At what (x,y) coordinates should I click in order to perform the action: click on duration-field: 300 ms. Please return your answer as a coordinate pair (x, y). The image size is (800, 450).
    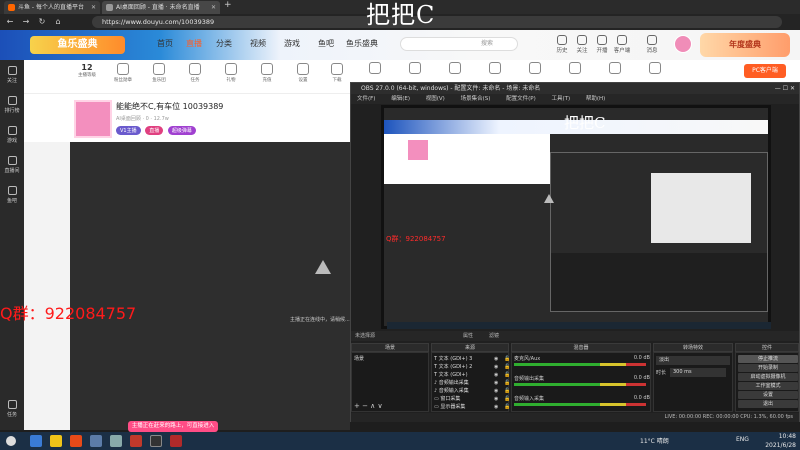
    Looking at the image, I should click on (698, 372).